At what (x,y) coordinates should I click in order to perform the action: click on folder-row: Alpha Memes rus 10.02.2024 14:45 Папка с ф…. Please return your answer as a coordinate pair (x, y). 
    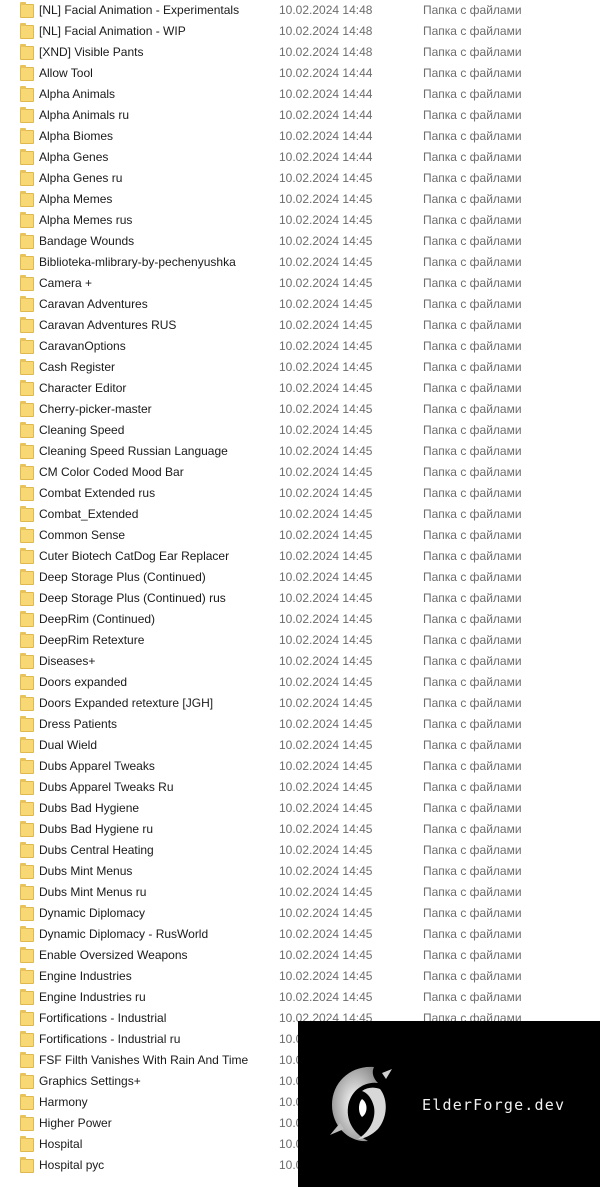
    Looking at the image, I should click on (300, 220).